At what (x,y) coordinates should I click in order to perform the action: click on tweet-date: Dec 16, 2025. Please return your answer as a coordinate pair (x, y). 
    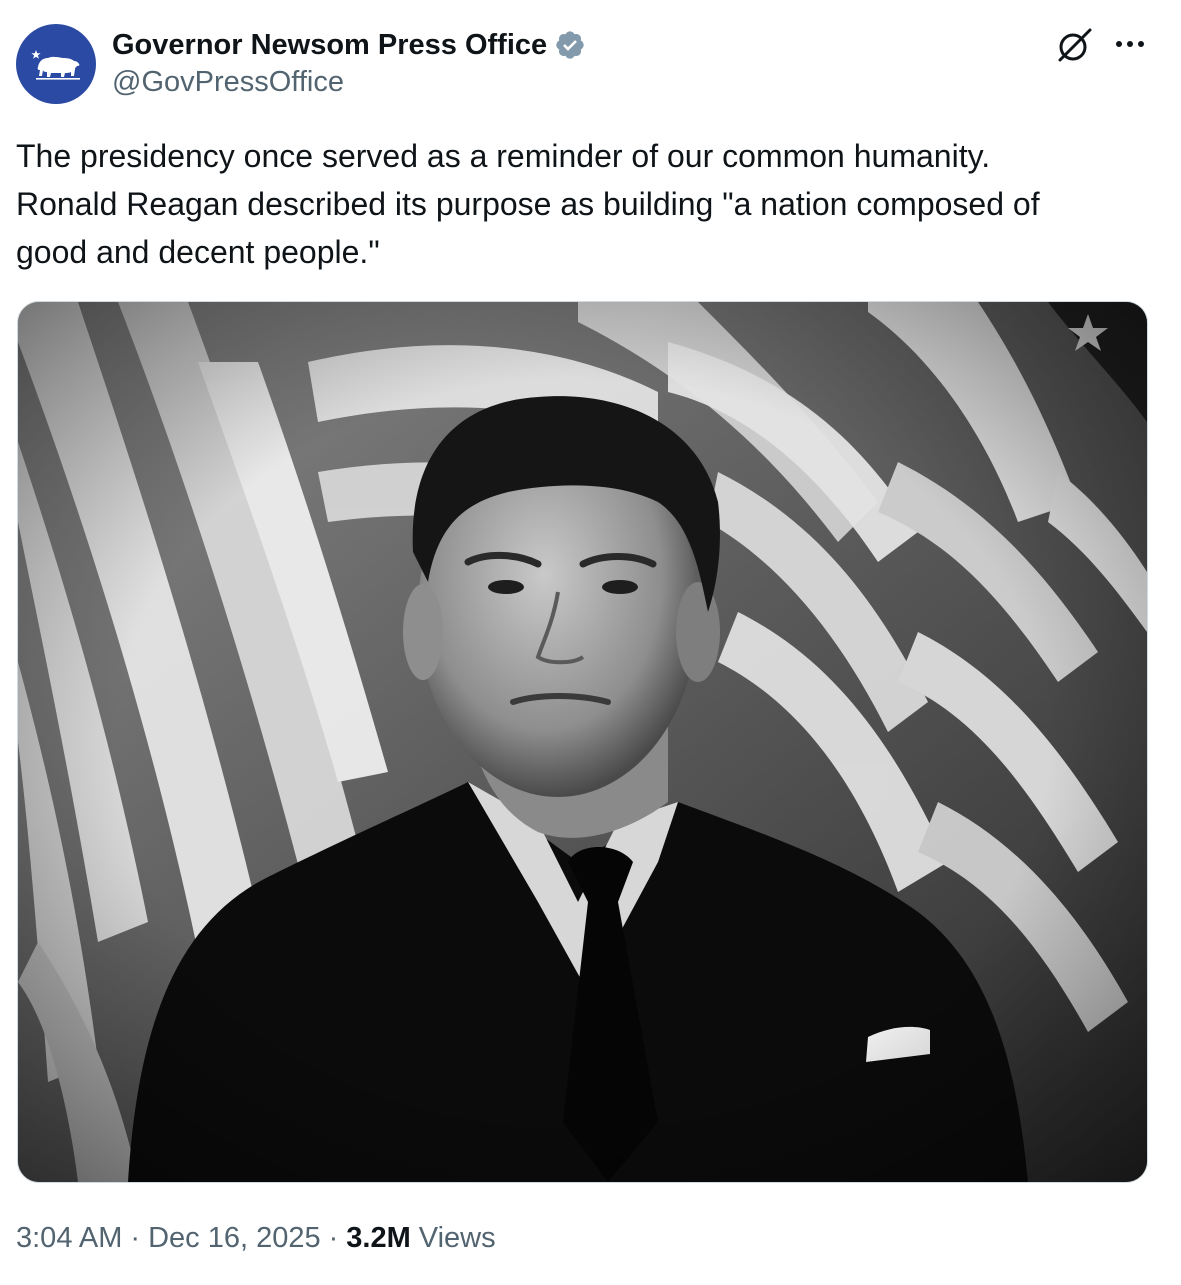
    Looking at the image, I should click on (234, 1238).